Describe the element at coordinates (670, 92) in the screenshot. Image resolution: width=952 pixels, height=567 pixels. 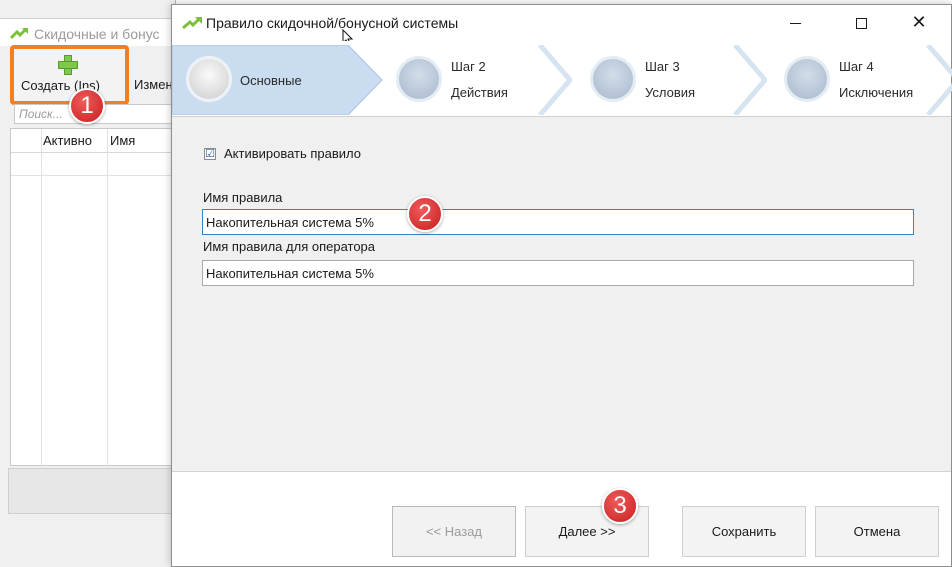
I see `step-subtitle: Условия` at that location.